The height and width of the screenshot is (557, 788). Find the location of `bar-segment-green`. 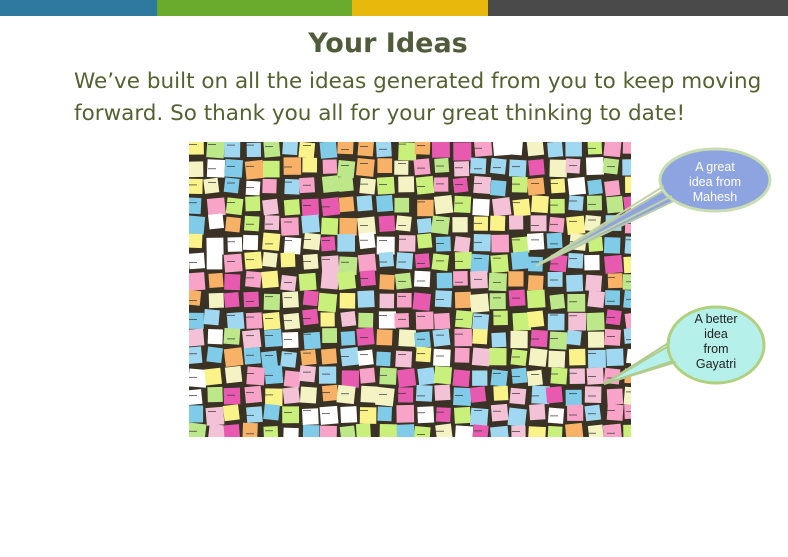

bar-segment-green is located at coordinates (254, 8).